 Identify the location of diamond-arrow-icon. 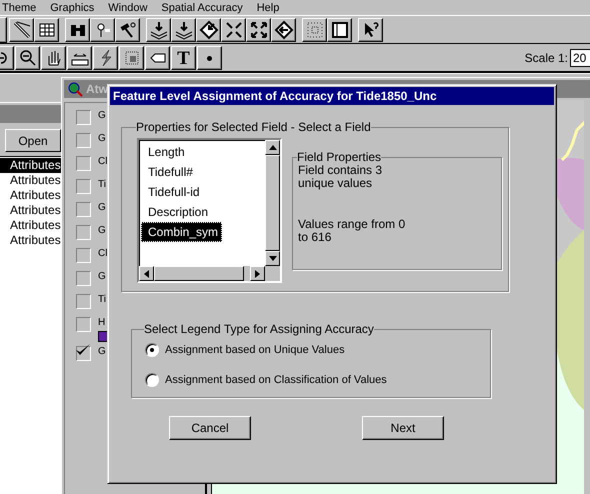
(208, 30).